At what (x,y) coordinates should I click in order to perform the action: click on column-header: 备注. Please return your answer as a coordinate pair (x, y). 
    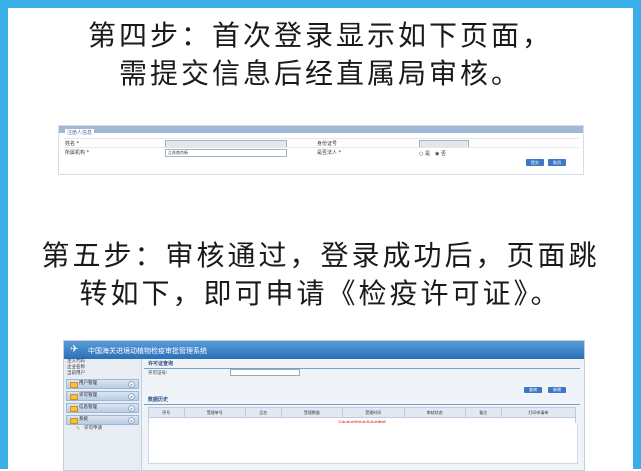
    Looking at the image, I should click on (483, 412).